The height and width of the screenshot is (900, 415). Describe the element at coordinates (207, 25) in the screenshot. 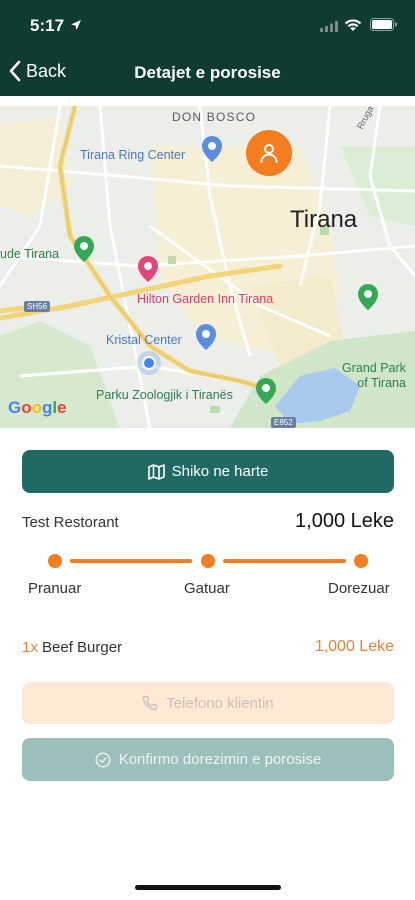

I see `status-bar: 5:17` at that location.